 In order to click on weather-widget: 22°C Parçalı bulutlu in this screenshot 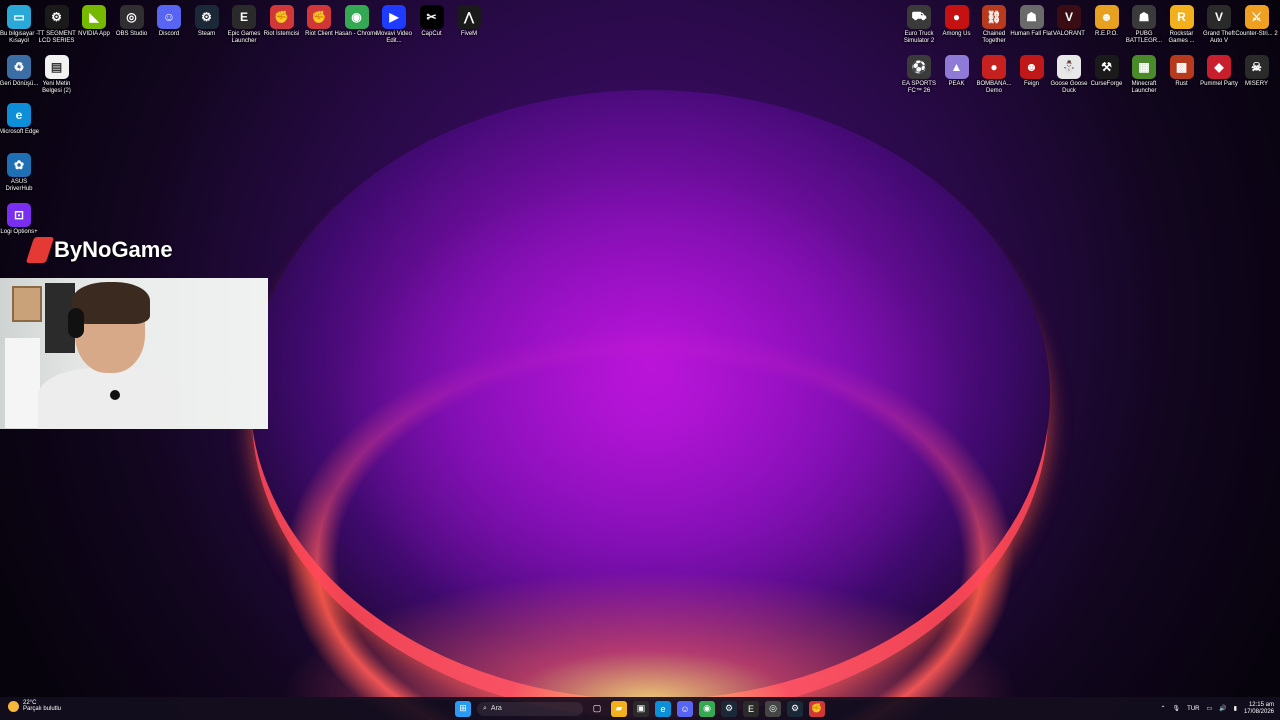, I will do `click(34, 706)`.